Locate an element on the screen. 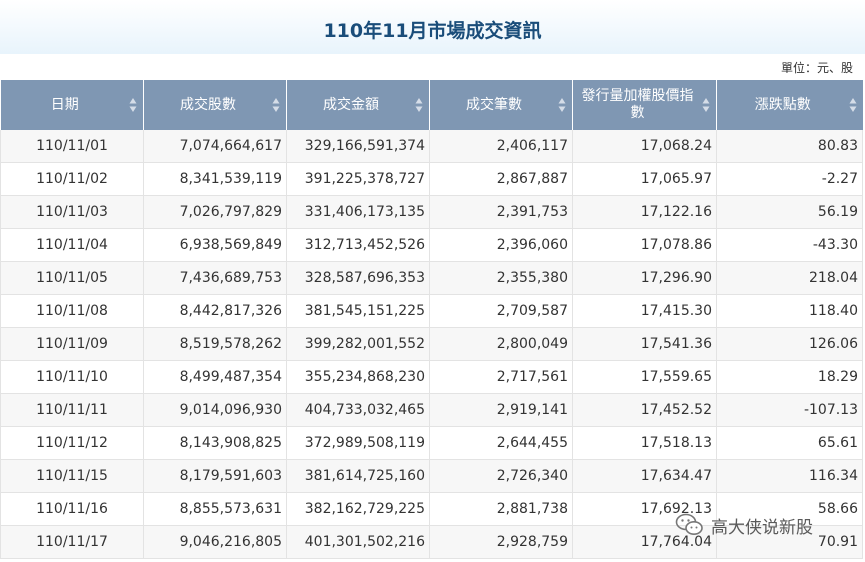 Image resolution: width=865 pixels, height=562 pixels. cell-shares: 6,938,569,849 is located at coordinates (215, 245).